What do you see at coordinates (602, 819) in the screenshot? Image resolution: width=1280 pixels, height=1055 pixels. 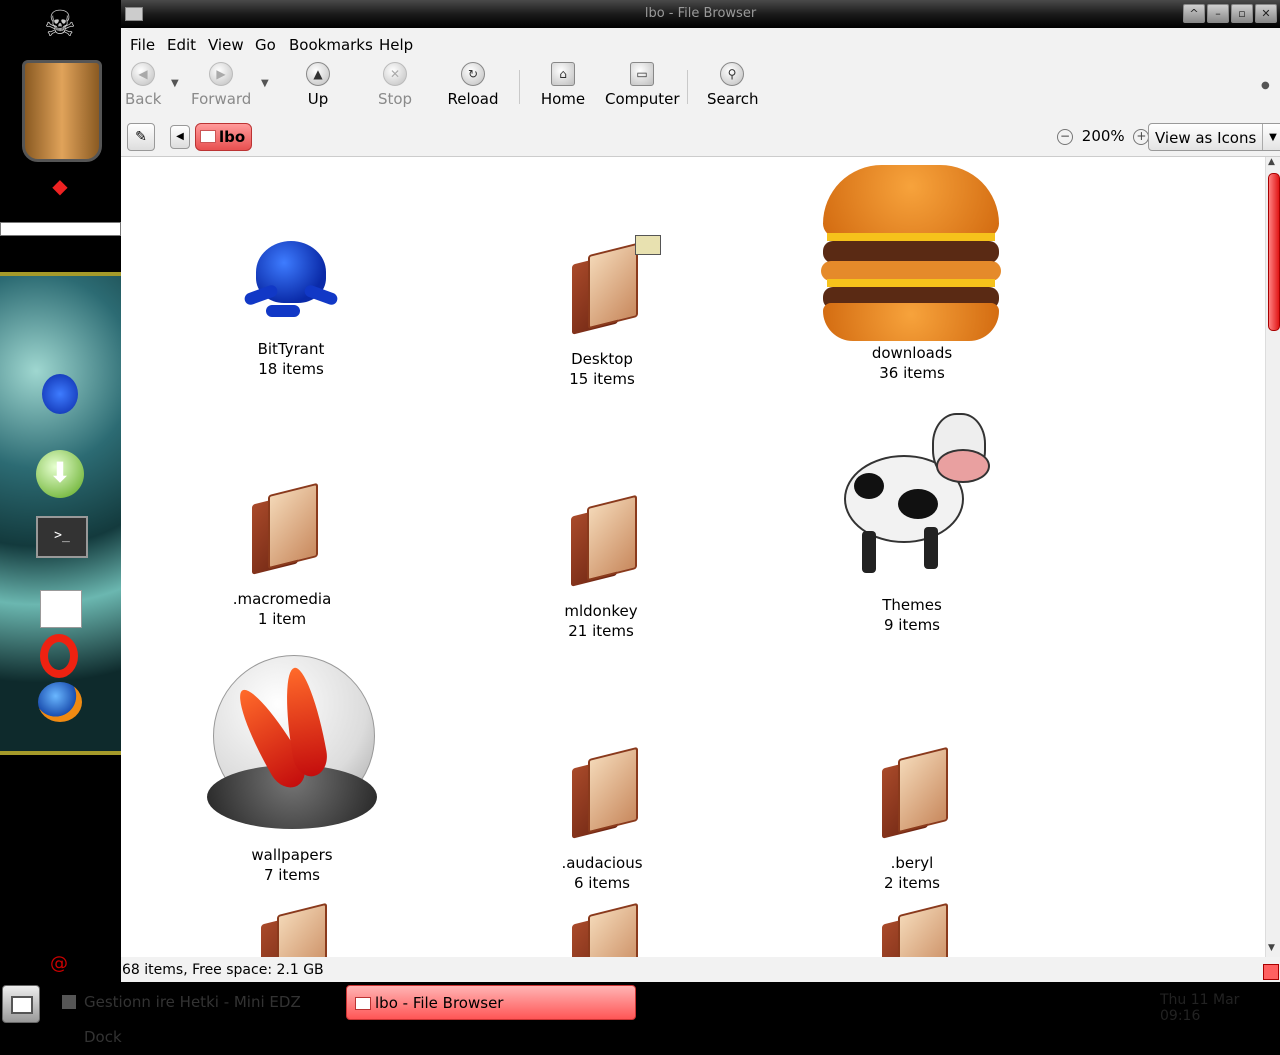 I see `folder-item: .audacious 6 items` at bounding box center [602, 819].